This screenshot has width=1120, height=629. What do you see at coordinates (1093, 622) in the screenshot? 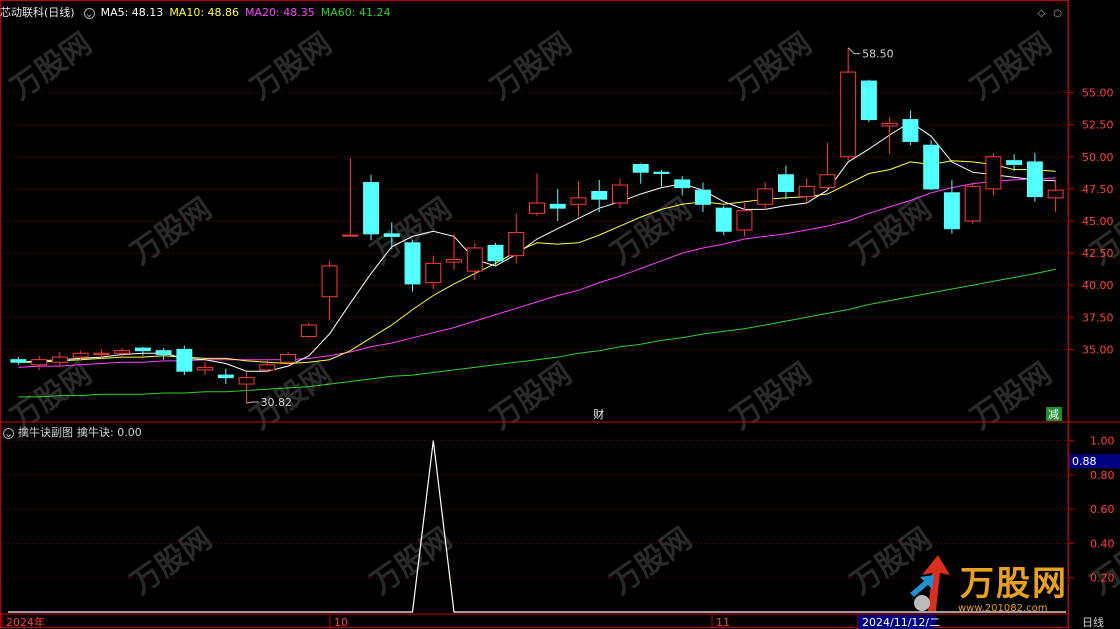
I see `period-label: 日线` at bounding box center [1093, 622].